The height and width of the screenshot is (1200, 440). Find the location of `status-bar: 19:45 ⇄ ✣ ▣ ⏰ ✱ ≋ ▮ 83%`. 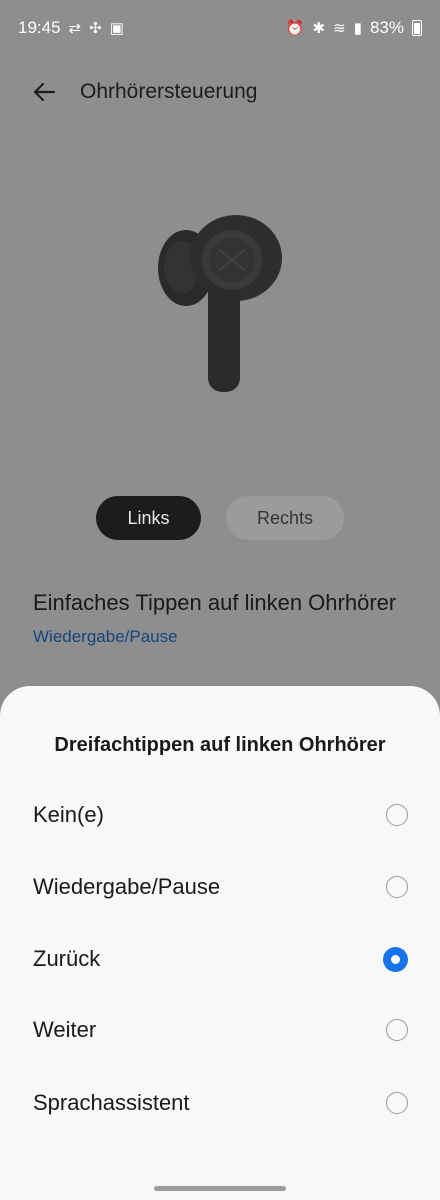

status-bar: 19:45 ⇄ ✣ ▣ ⏰ ✱ ≋ ▮ 83% is located at coordinates (220, 28).